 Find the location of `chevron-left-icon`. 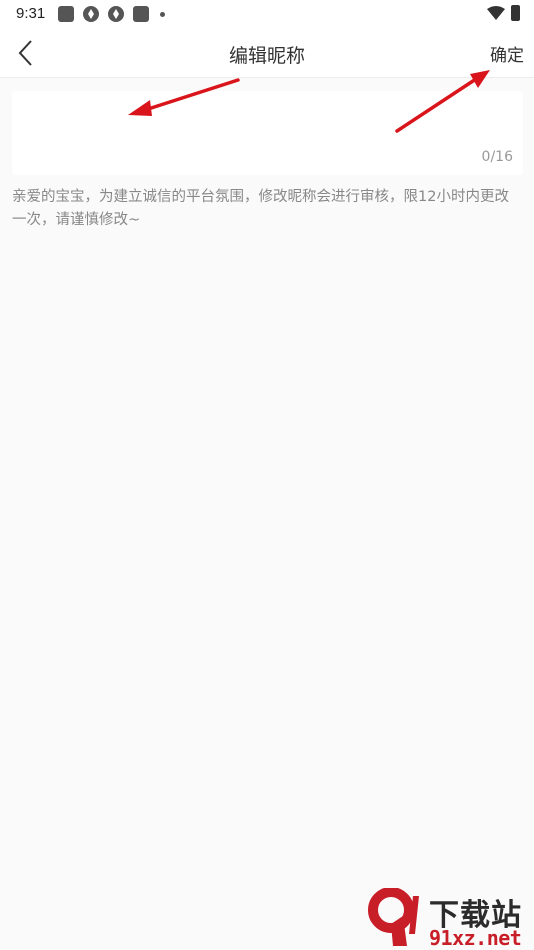

chevron-left-icon is located at coordinates (25, 53).